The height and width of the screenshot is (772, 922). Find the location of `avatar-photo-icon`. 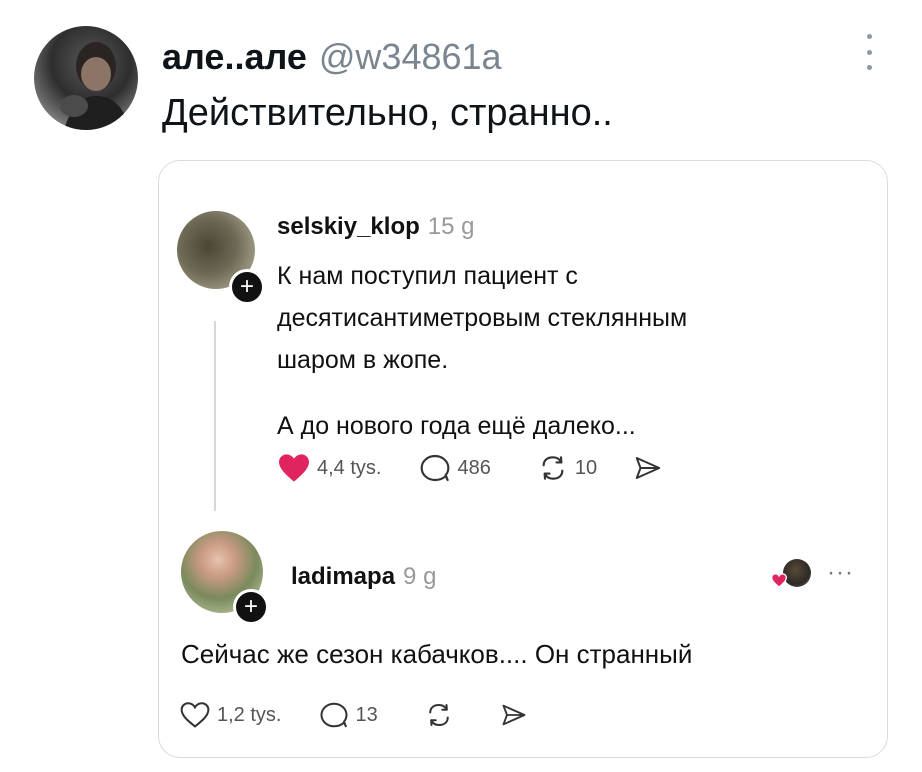

avatar-photo-icon is located at coordinates (95, 86).